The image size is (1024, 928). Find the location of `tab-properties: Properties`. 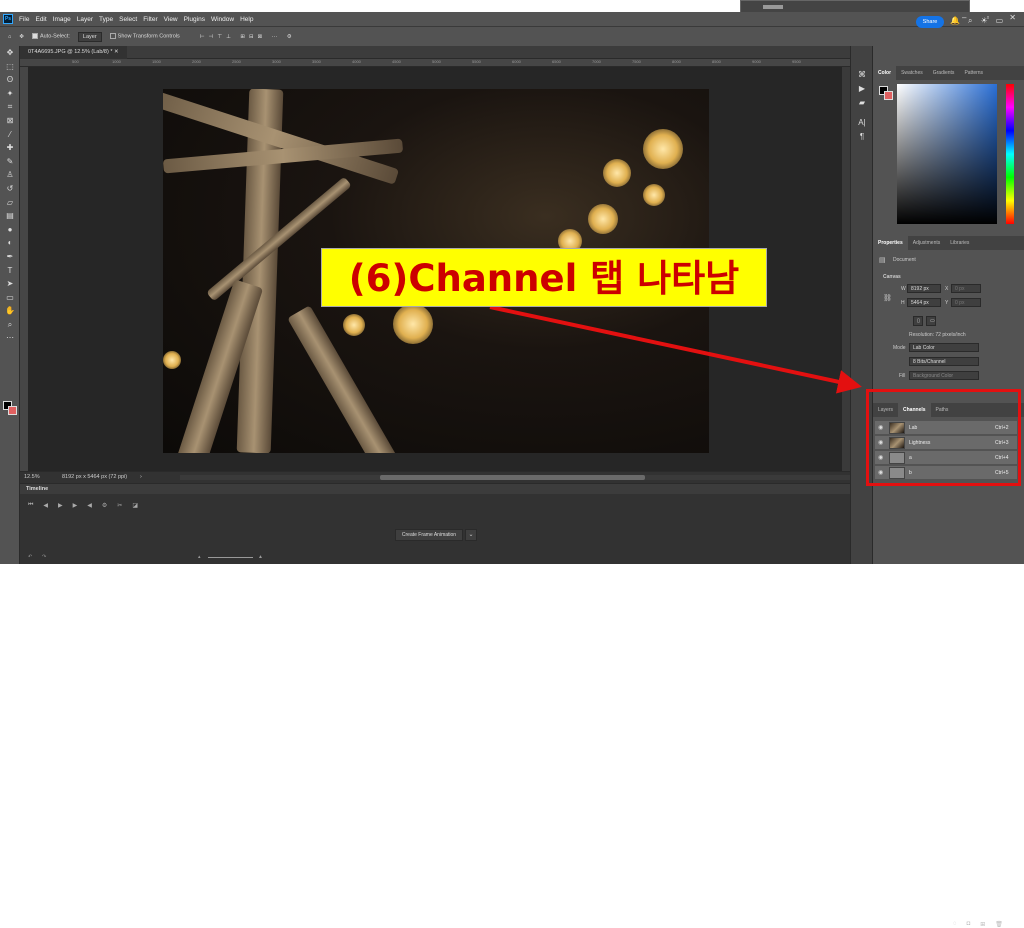

tab-properties: Properties is located at coordinates (890, 243).